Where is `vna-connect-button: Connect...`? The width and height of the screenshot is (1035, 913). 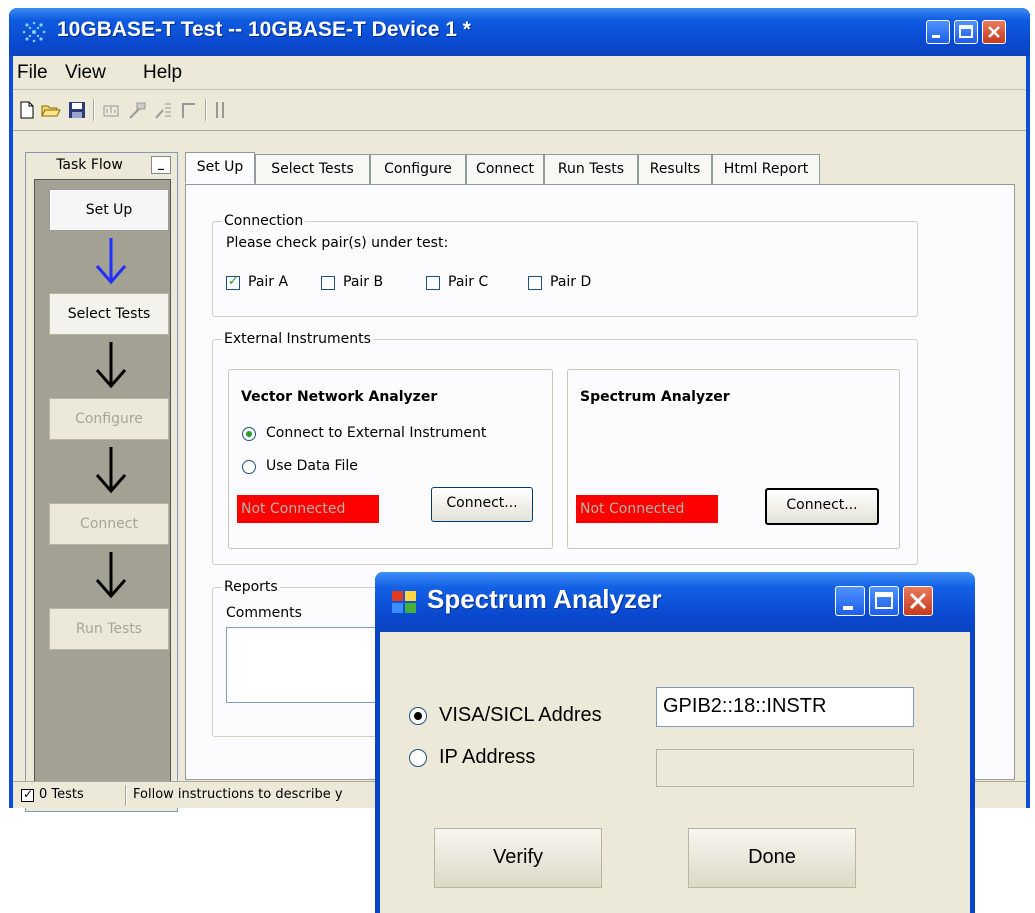
vna-connect-button: Connect... is located at coordinates (482, 504).